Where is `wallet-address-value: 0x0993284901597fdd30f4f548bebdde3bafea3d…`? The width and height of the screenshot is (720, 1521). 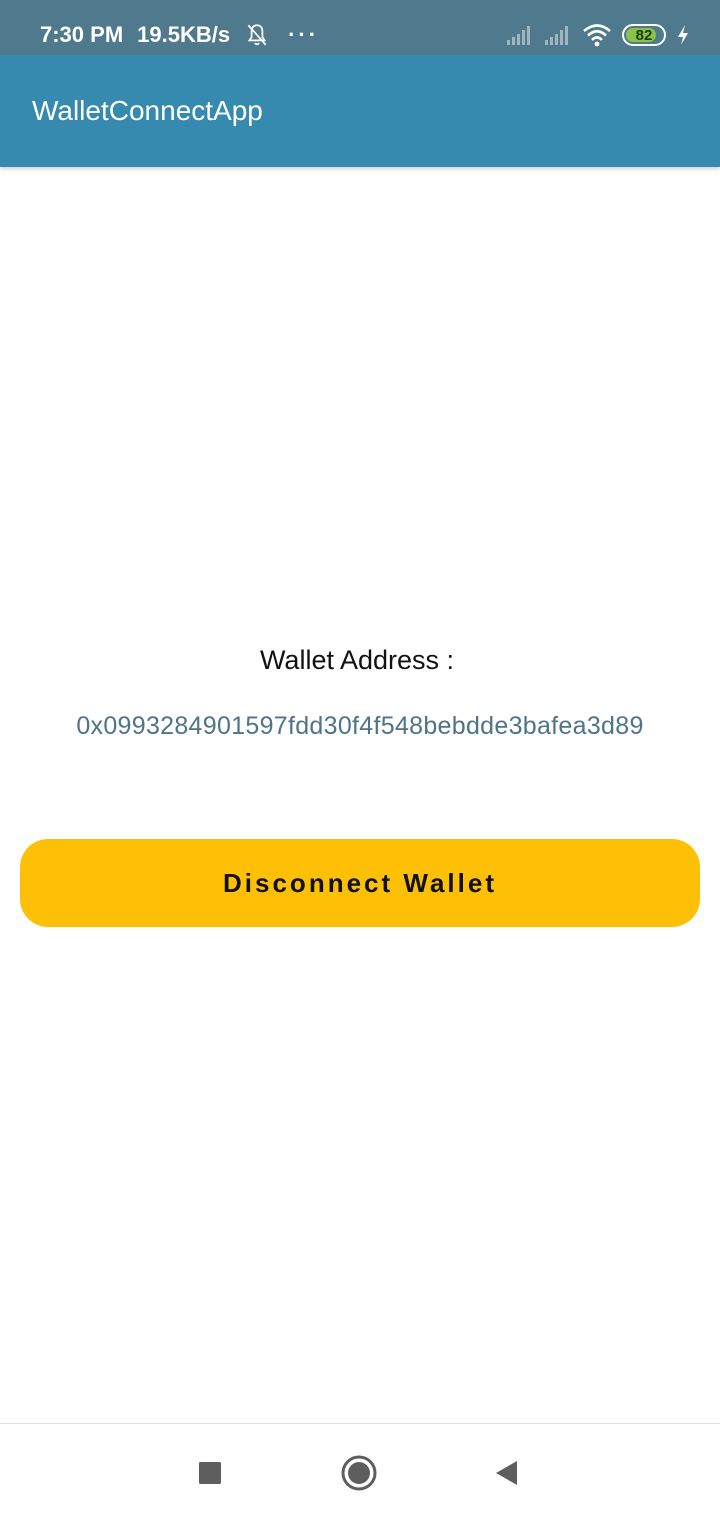
wallet-address-value: 0x0993284901597fdd30f4f548bebdde3bafea3d… is located at coordinates (360, 726).